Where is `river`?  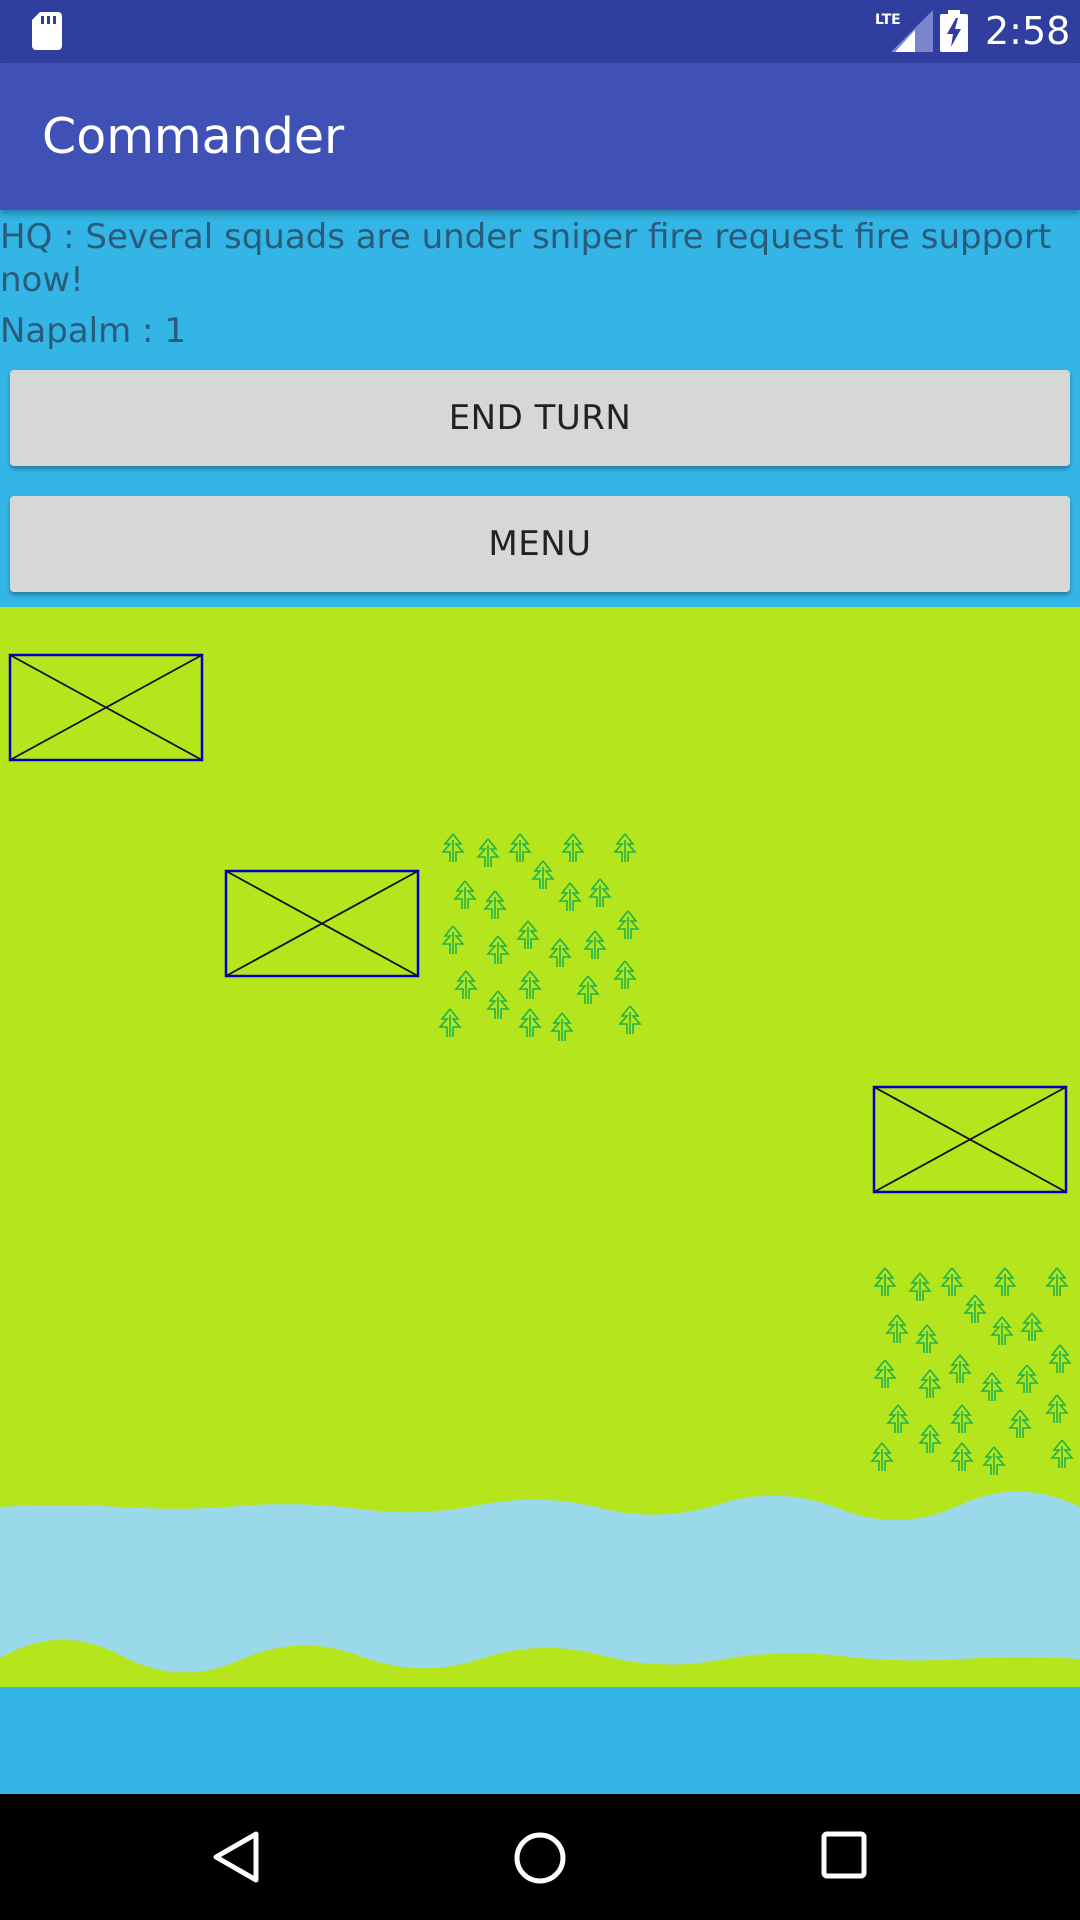 river is located at coordinates (540, 1582).